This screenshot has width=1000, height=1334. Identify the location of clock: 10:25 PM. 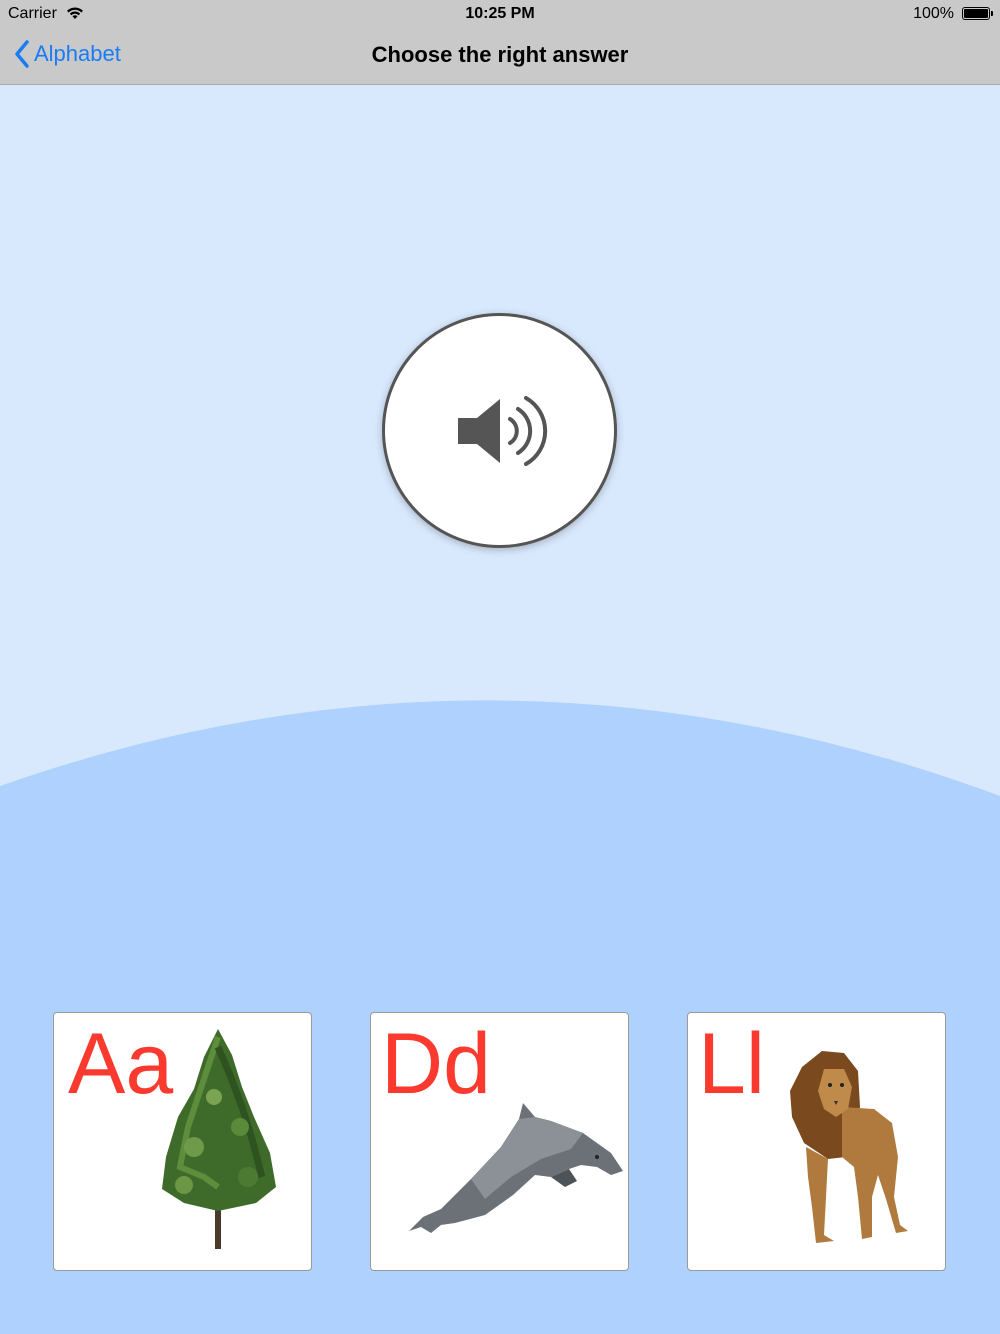
(500, 13).